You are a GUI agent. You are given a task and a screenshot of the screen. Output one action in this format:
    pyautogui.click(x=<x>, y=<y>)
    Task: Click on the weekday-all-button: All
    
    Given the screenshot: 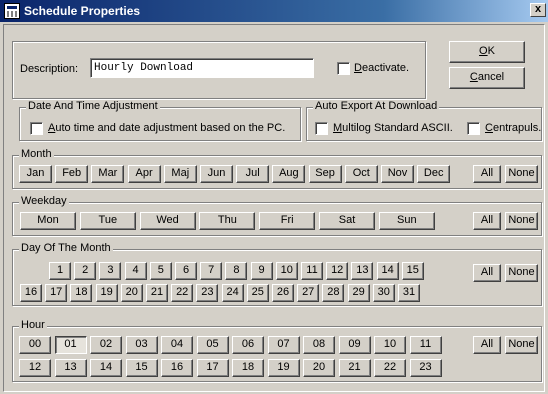 What is the action you would take?
    pyautogui.click(x=487, y=221)
    